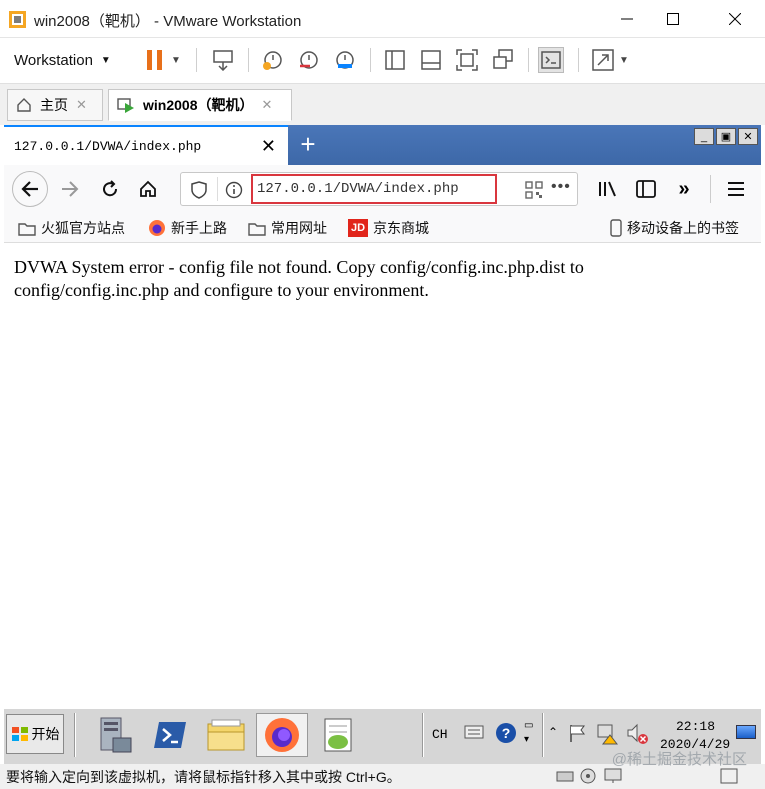 The height and width of the screenshot is (789, 765). I want to click on minimize-icon: _, so click(704, 136).